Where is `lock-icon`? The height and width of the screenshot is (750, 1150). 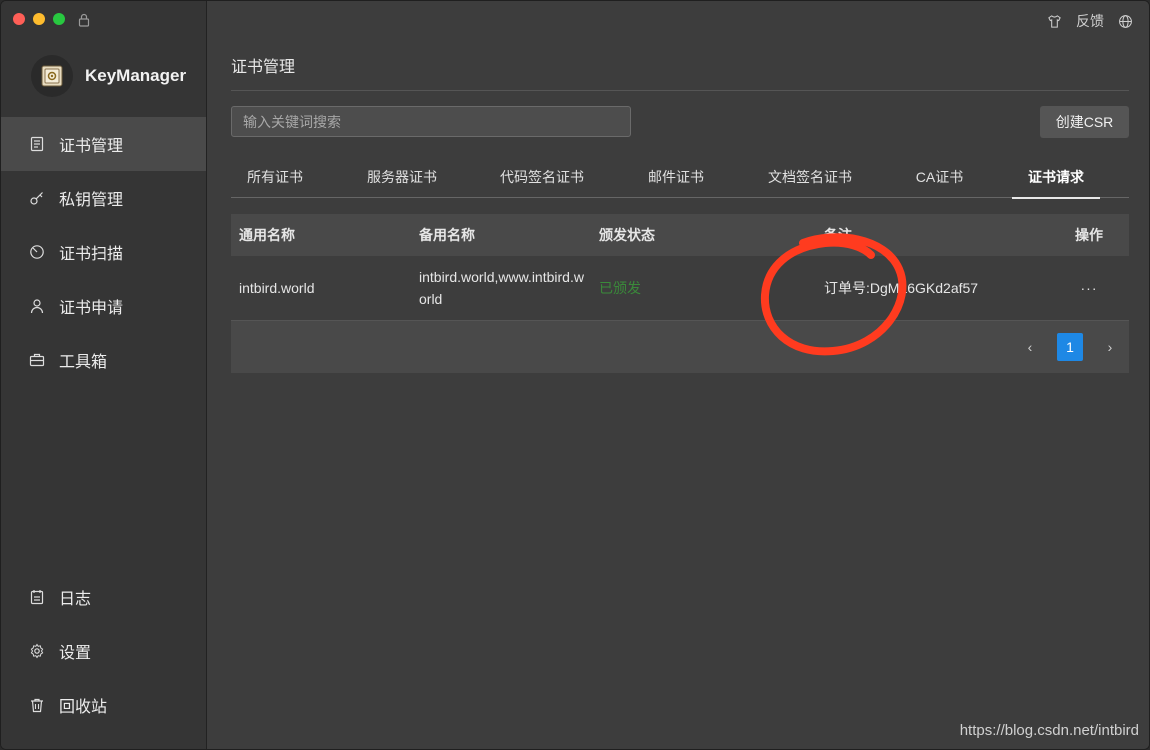 lock-icon is located at coordinates (84, 20).